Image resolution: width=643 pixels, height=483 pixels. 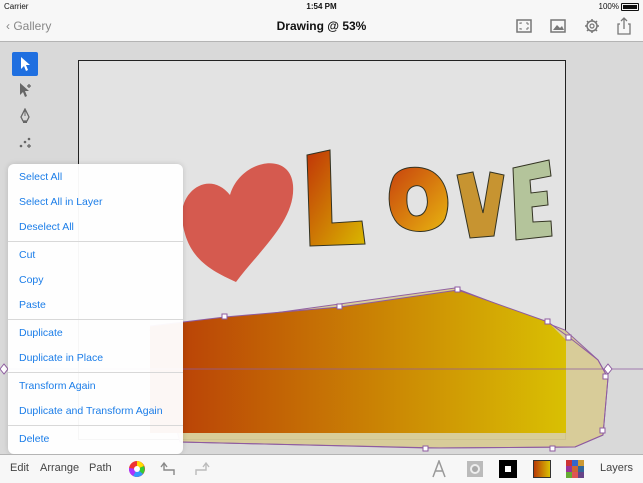 I want to click on select-tool, so click(x=25, y=64).